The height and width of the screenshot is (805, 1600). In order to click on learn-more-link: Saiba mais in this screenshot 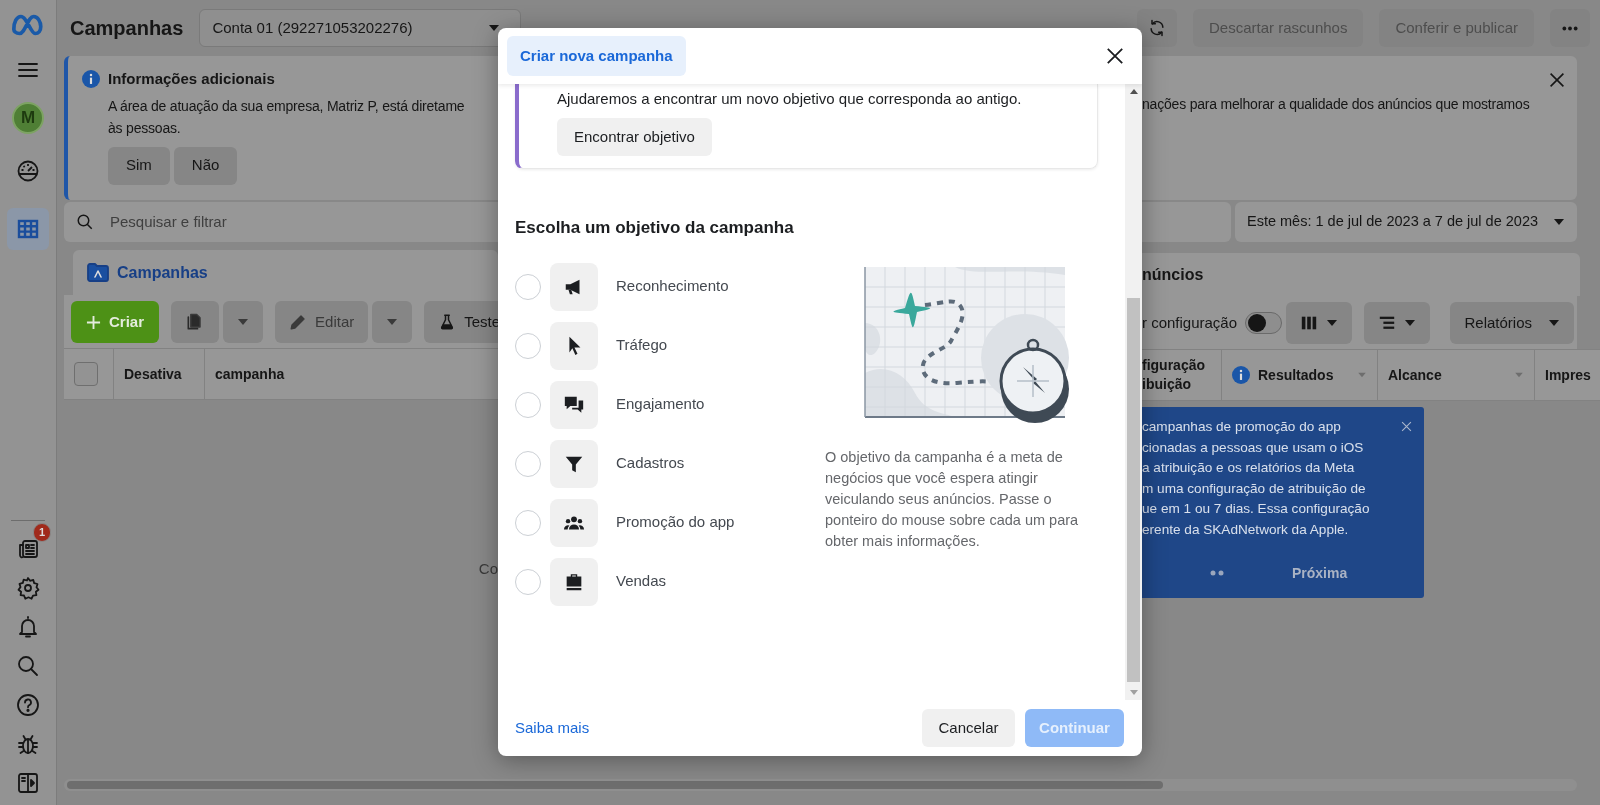, I will do `click(552, 728)`.